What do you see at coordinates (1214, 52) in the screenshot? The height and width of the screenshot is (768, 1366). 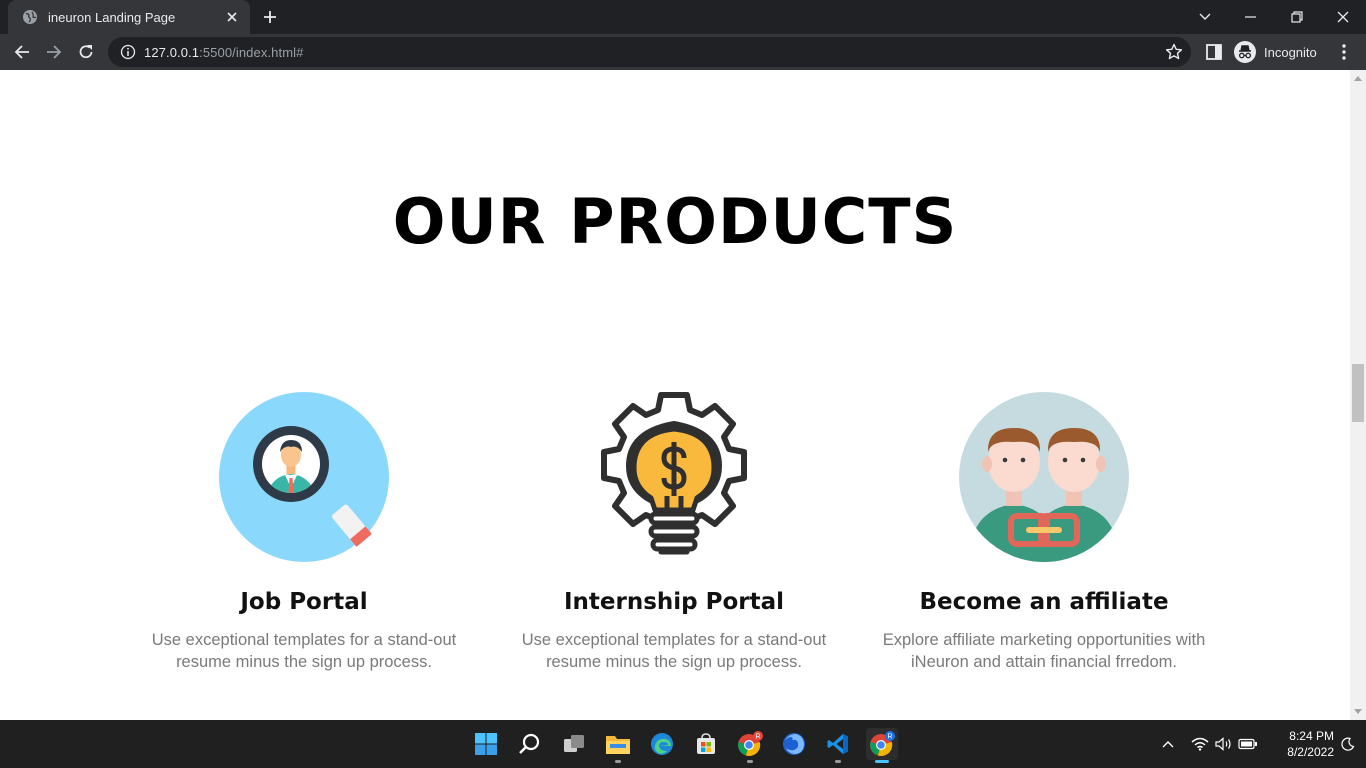 I see `side-panel-icon` at bounding box center [1214, 52].